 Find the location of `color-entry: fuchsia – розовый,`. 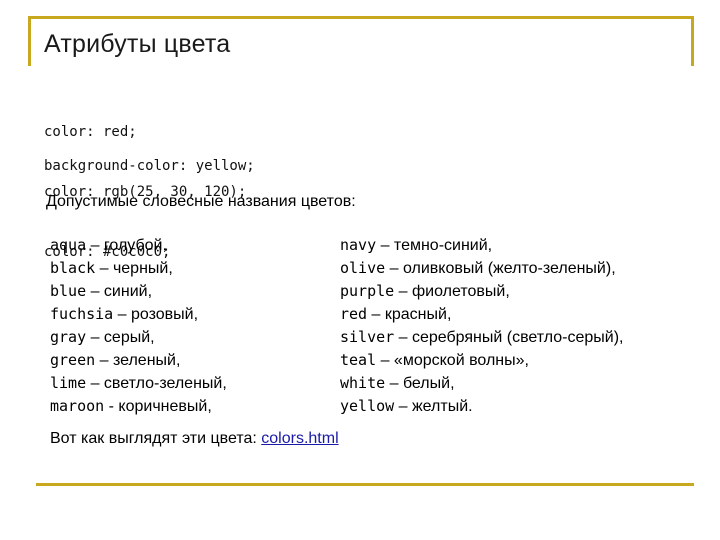

color-entry: fuchsia – розовый, is located at coordinates (138, 314).